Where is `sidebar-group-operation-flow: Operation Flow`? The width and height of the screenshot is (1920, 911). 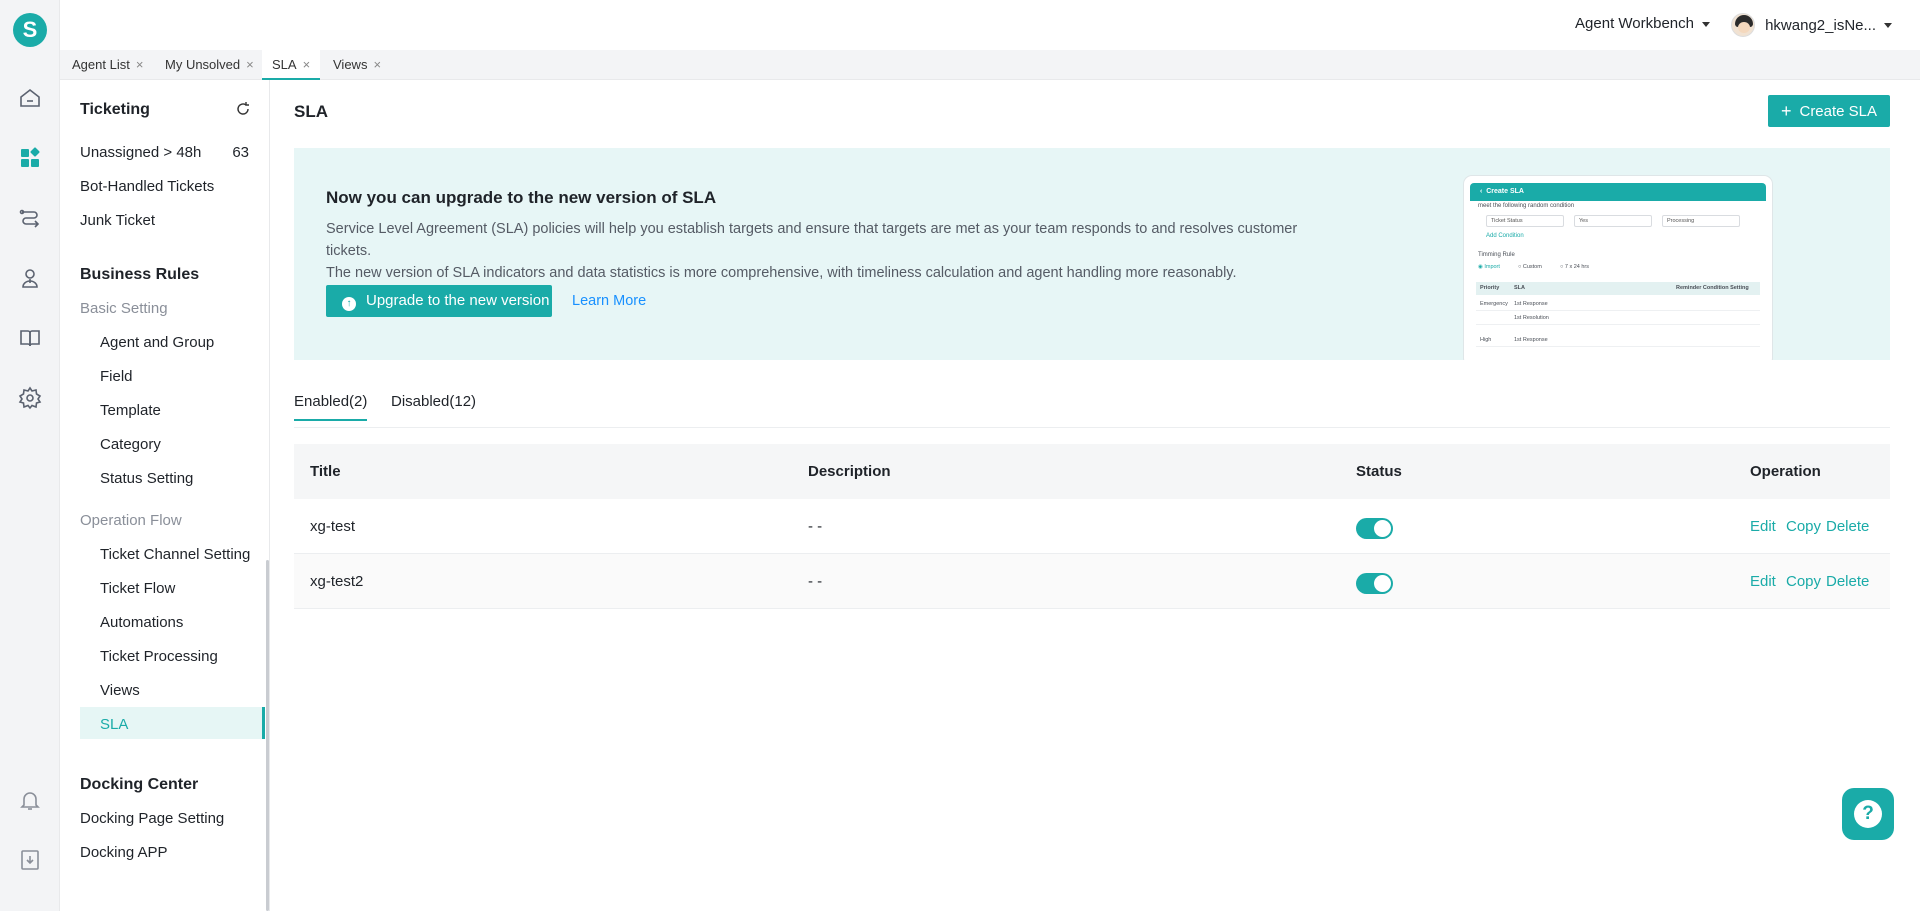
sidebar-group-operation-flow: Operation Flow is located at coordinates (131, 520).